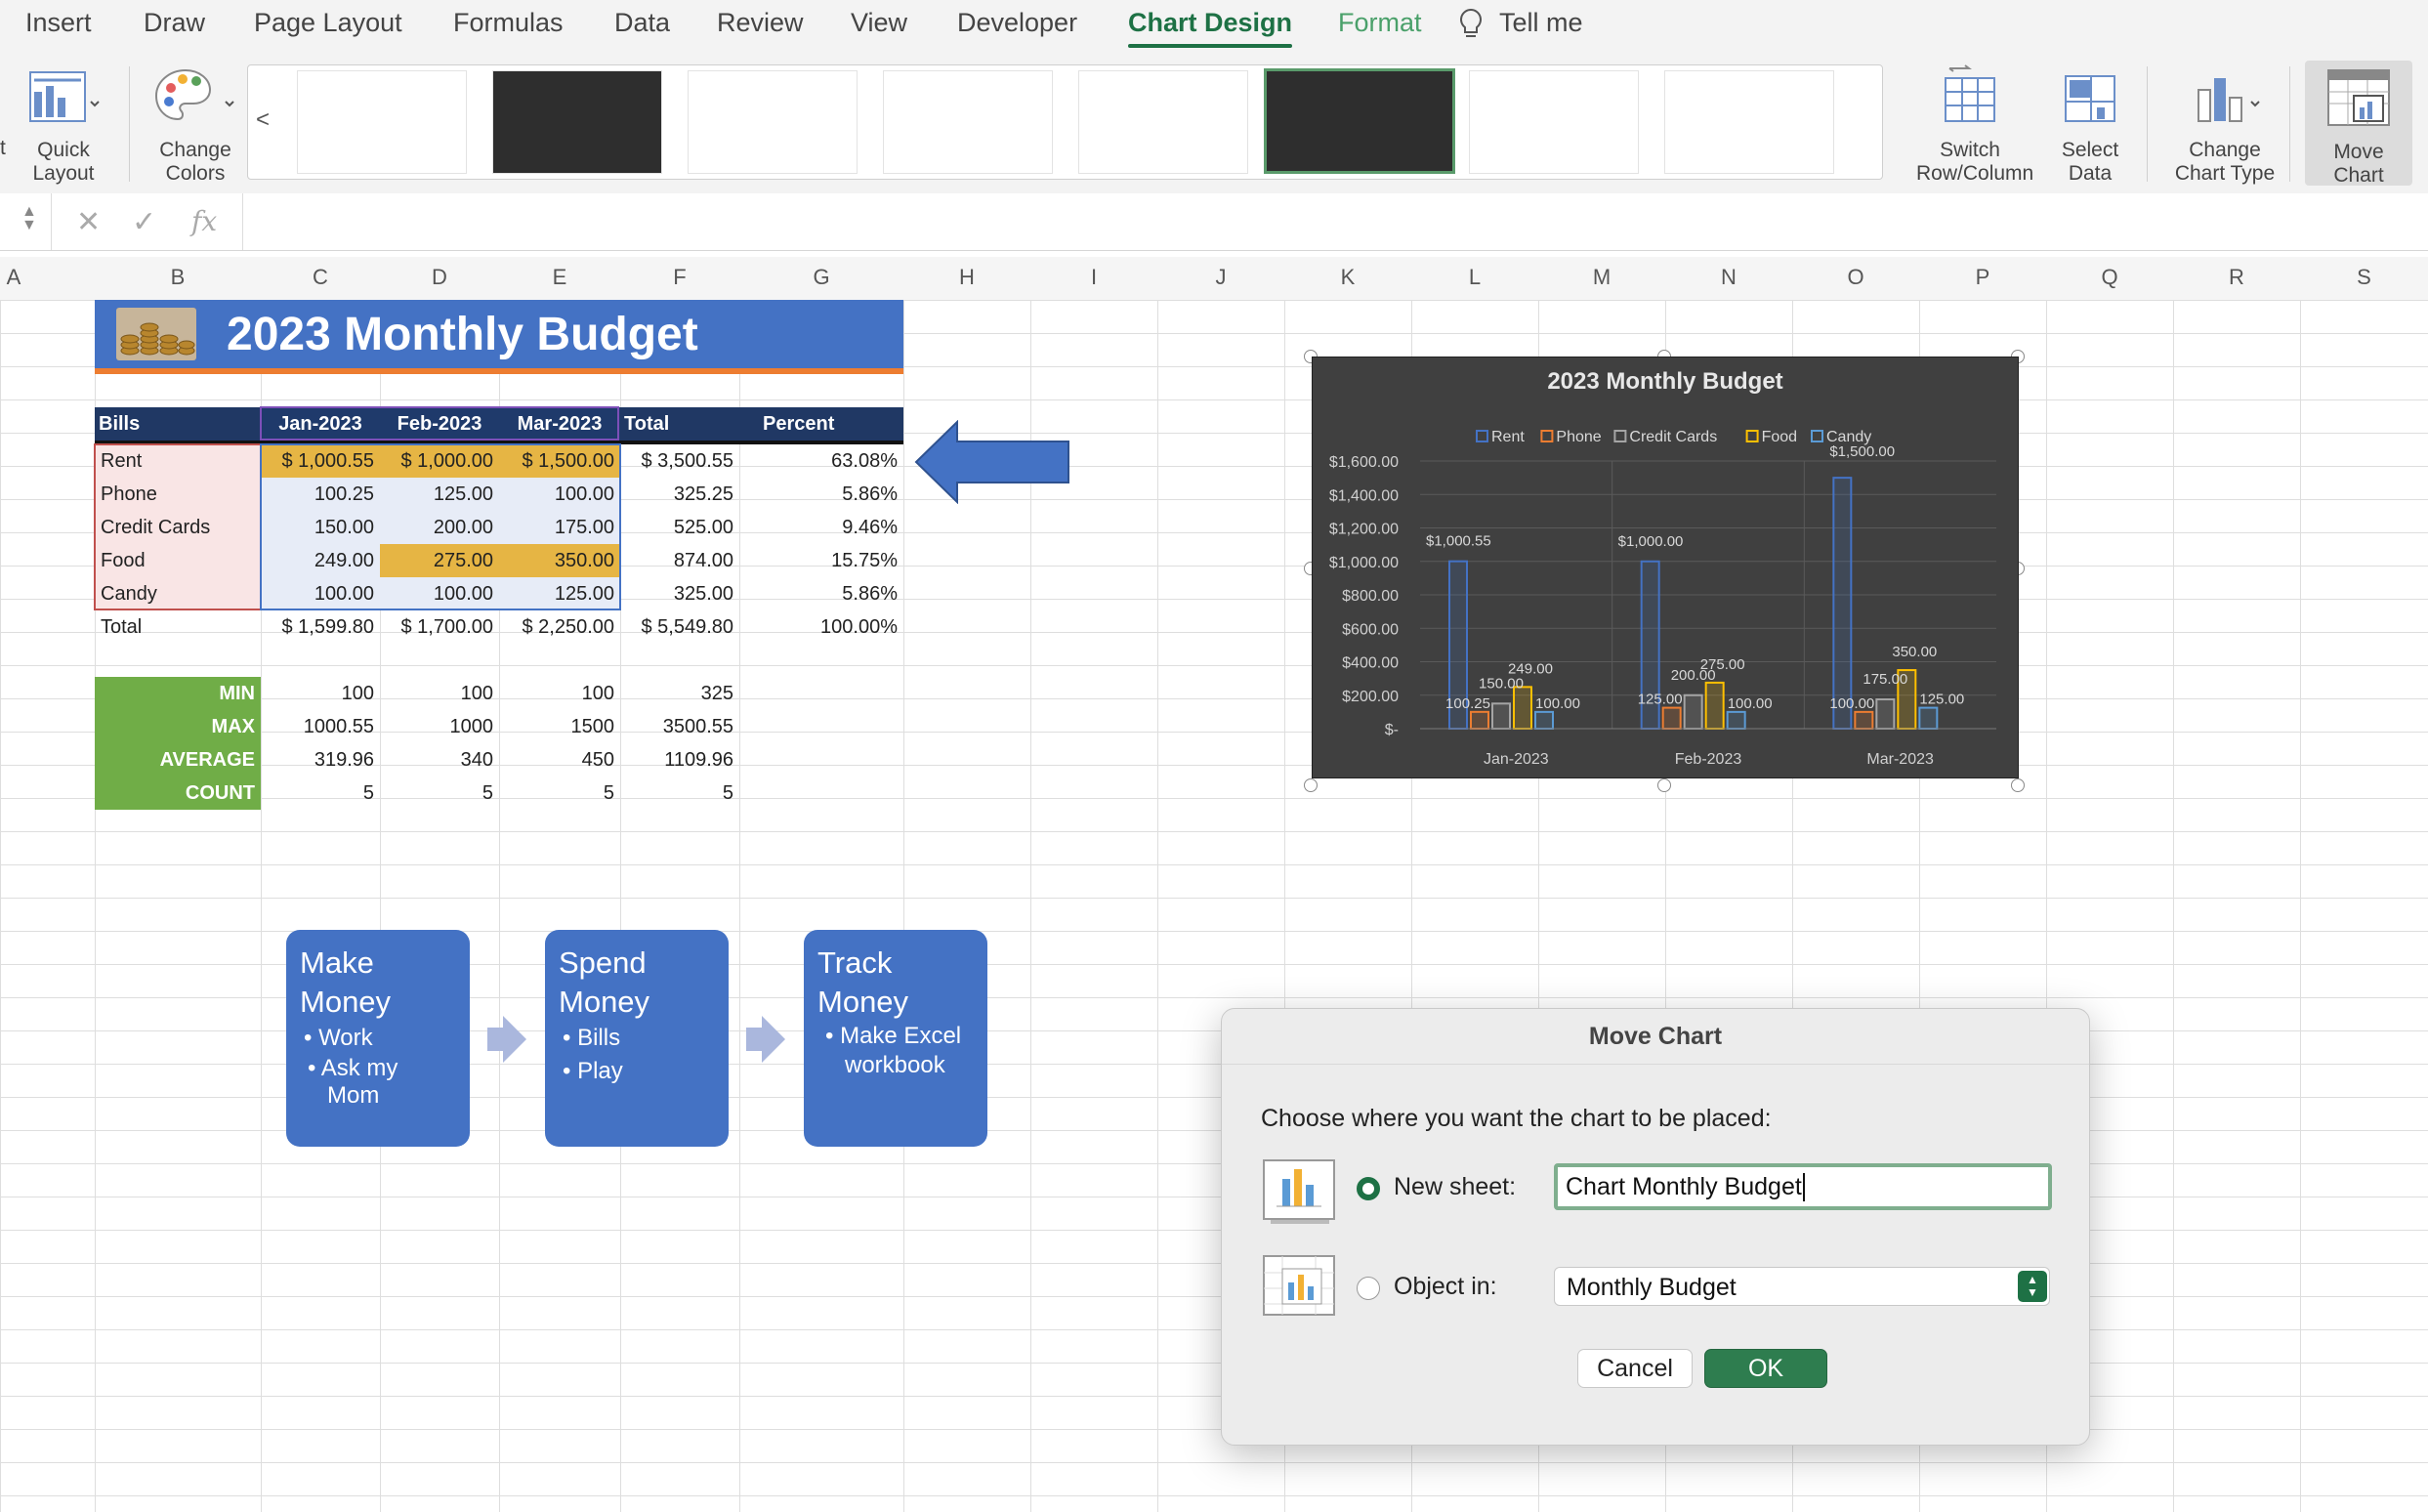 This screenshot has width=2428, height=1512. I want to click on cell-total-jan: $ 1,599.80, so click(320, 627).